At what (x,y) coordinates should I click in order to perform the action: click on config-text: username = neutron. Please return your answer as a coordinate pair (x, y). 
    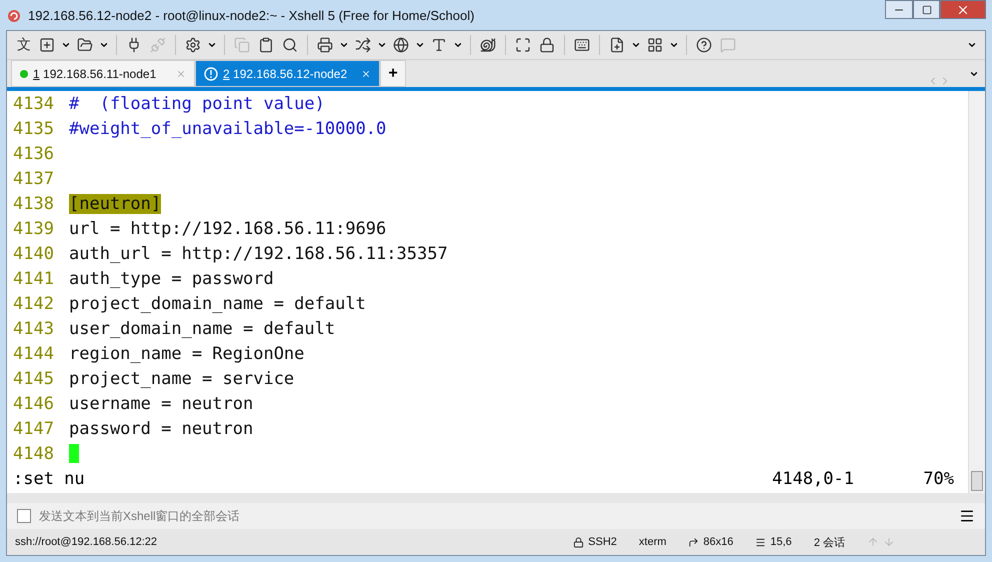
    Looking at the image, I should click on (161, 404).